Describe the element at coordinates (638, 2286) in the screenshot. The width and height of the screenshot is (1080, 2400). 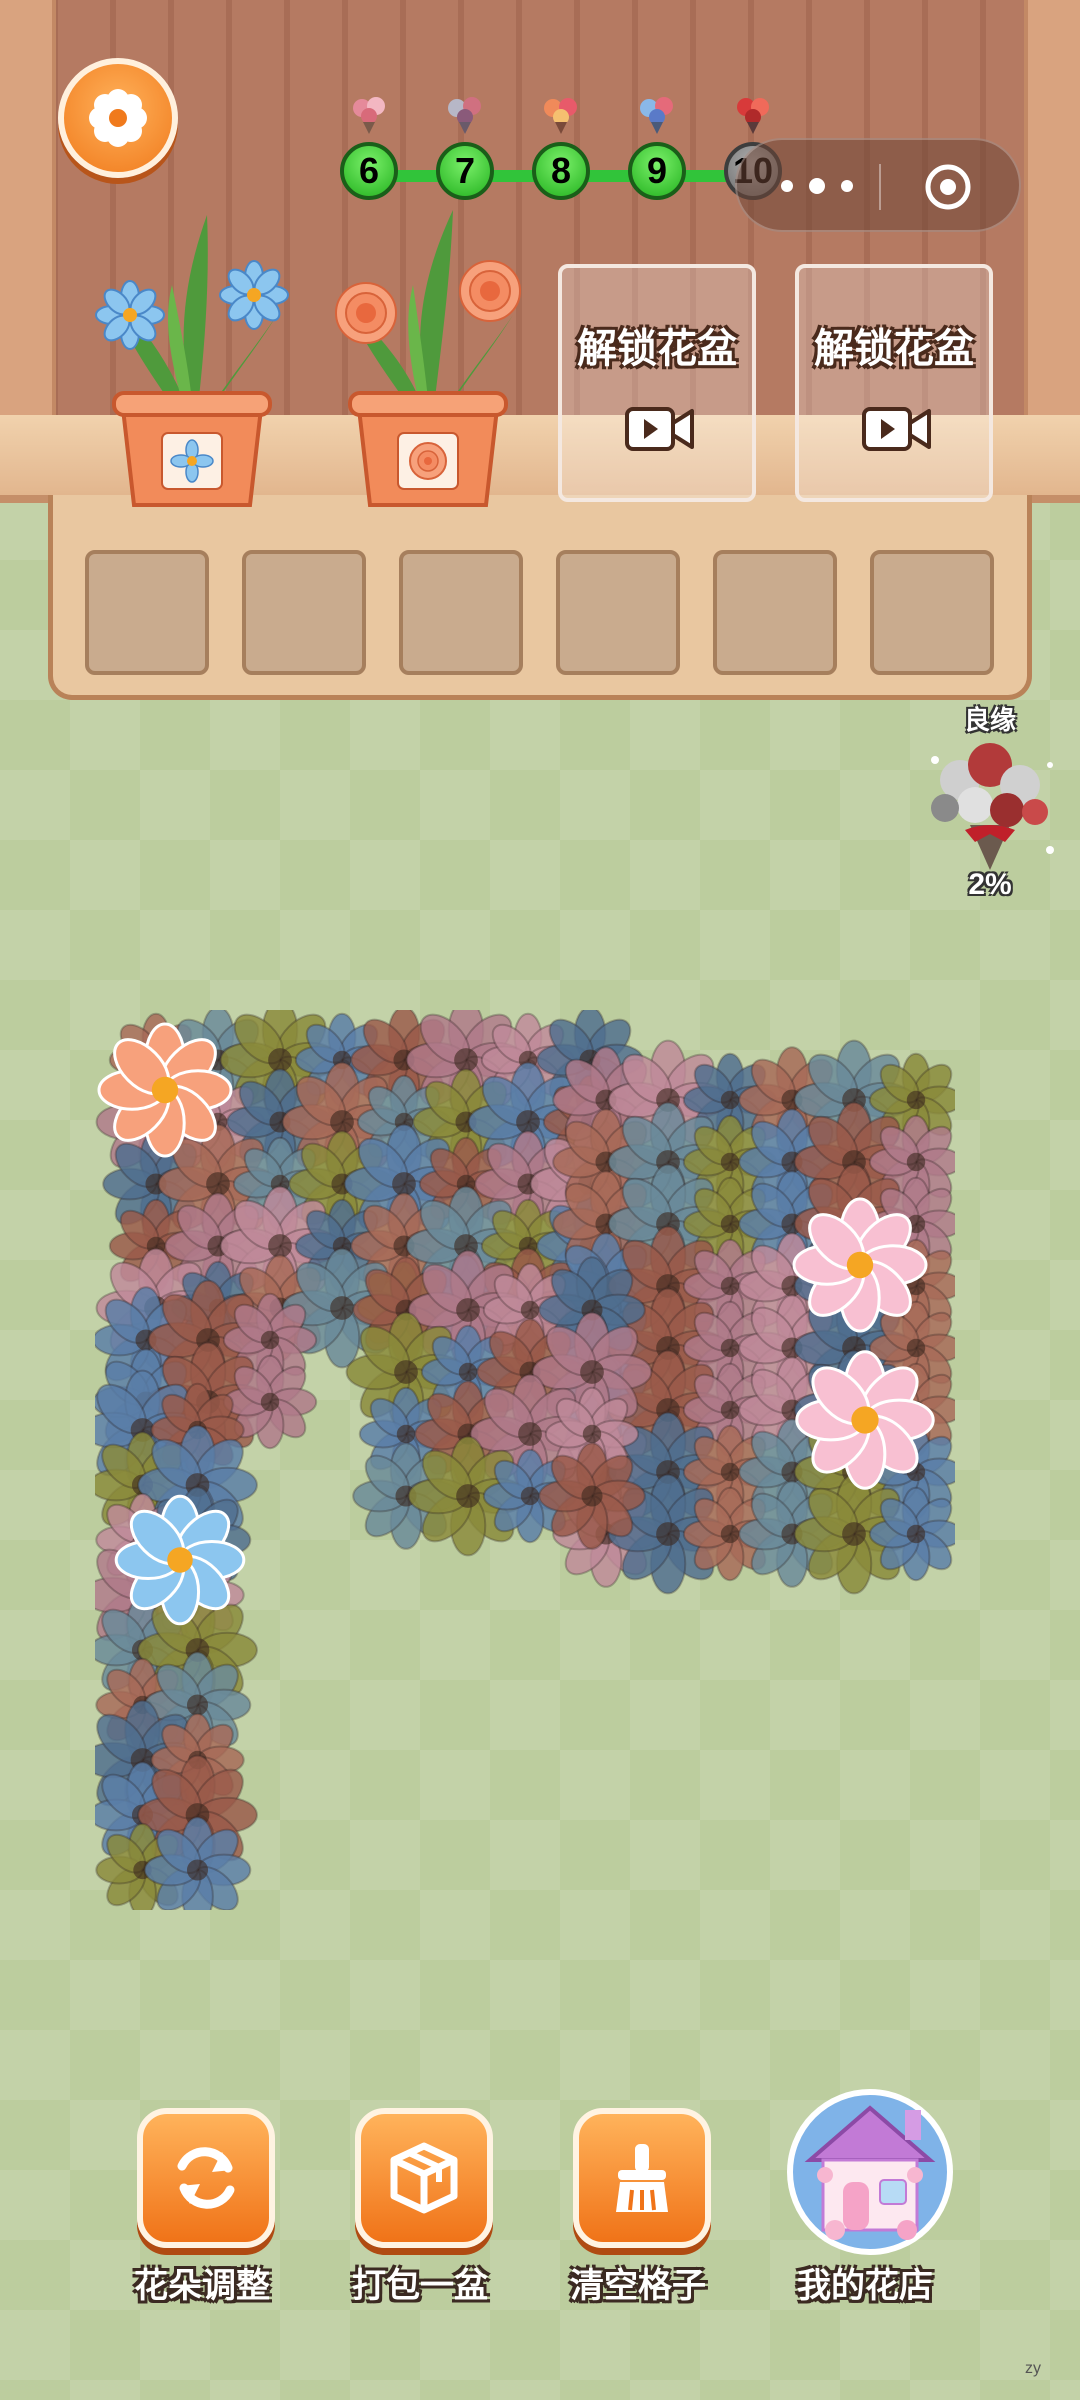
I see `clear-slots-label: 清空格子` at that location.